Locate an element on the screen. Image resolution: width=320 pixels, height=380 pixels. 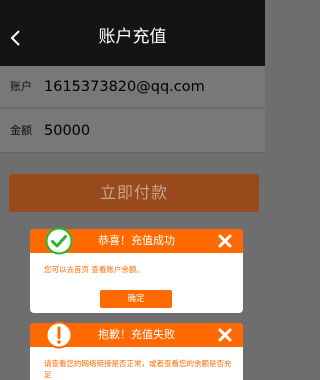
account-row: 账户 1615373820@qq.com is located at coordinates (132, 87).